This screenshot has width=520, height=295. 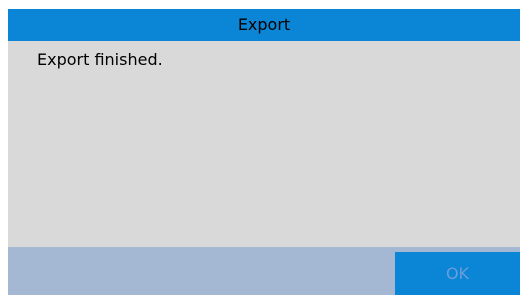 I want to click on ok-button: OK, so click(x=457, y=273).